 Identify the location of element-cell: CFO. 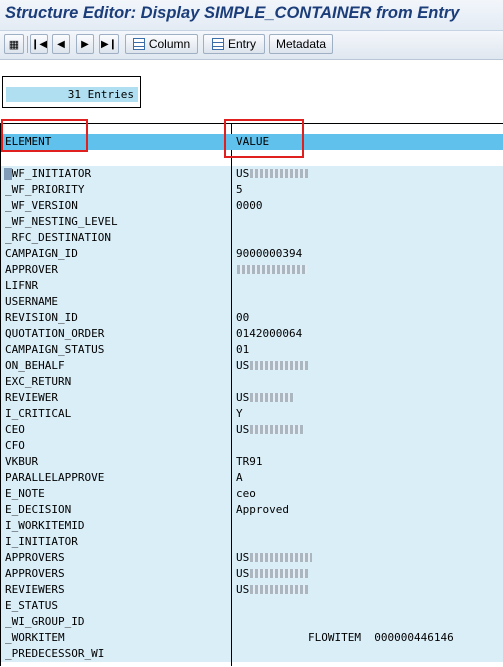
(116, 446).